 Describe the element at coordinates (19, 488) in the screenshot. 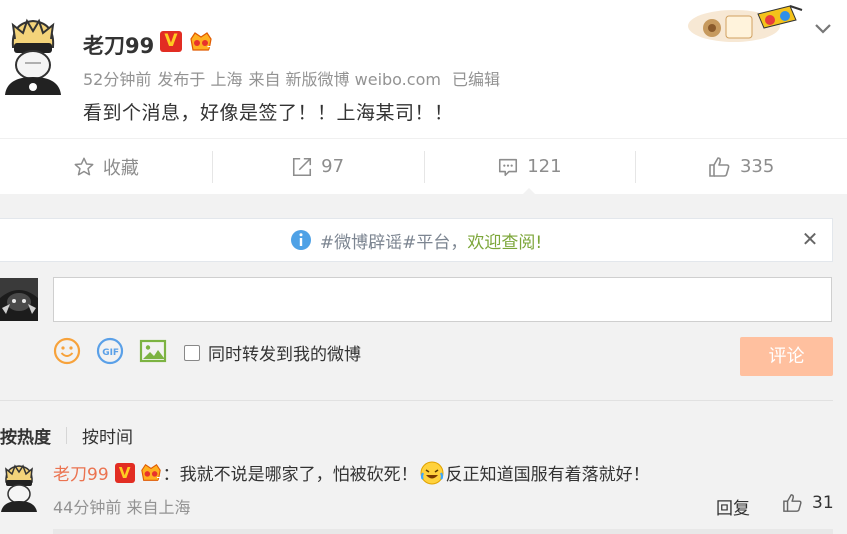

I see `comment-author-avatar` at that location.